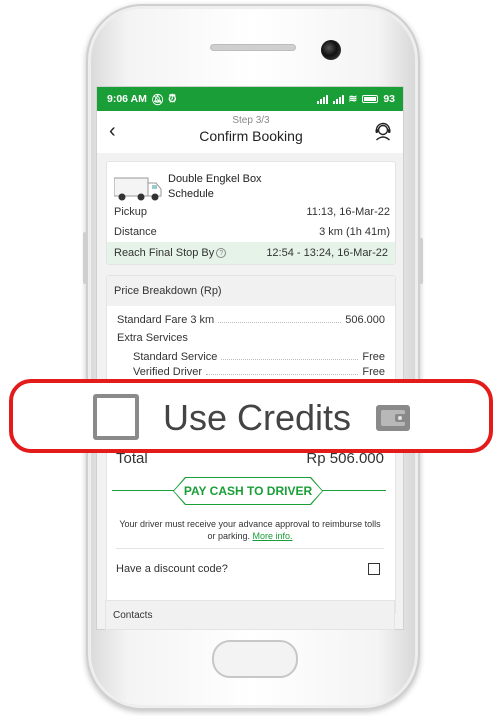 The image size is (500, 716). Describe the element at coordinates (373, 372) in the screenshot. I see `verified-driver-value: Free` at that location.